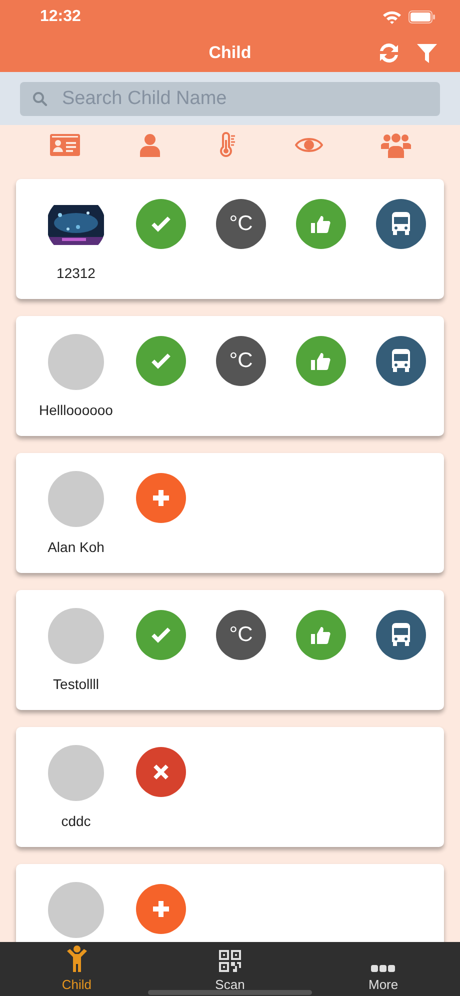  Describe the element at coordinates (422, 17) in the screenshot. I see `battery-icon` at that location.